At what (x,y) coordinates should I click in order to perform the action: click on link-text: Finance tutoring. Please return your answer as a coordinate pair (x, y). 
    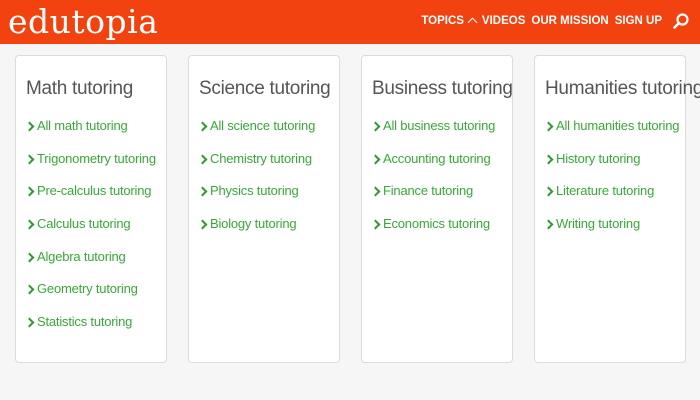
    Looking at the image, I should click on (428, 191).